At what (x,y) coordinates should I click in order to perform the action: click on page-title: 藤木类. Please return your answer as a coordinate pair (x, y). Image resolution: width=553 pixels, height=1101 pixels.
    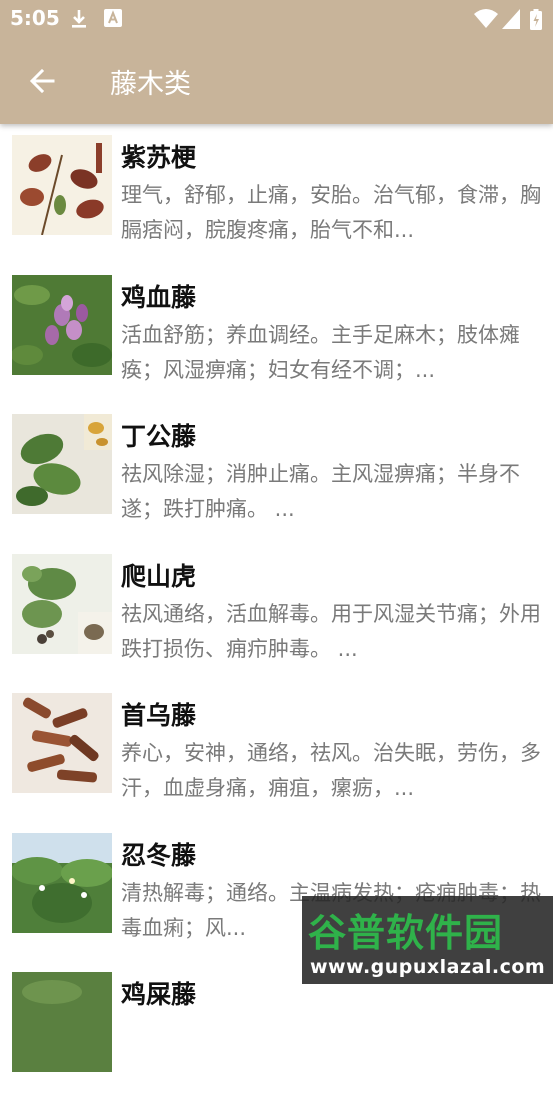
    Looking at the image, I should click on (150, 84).